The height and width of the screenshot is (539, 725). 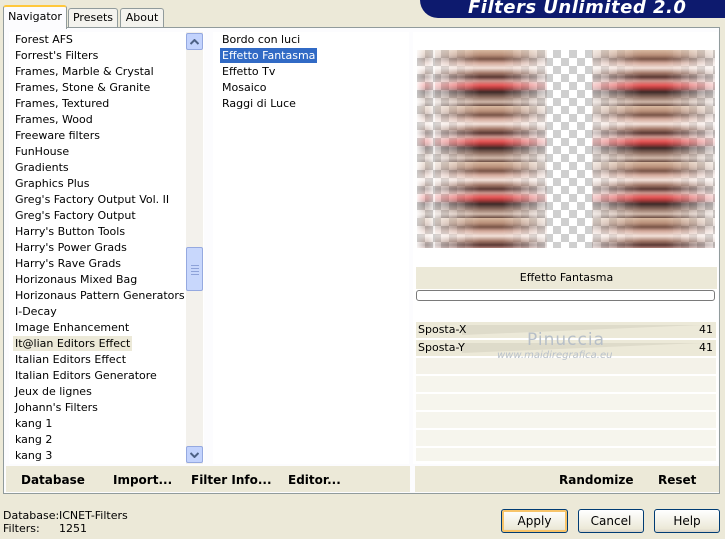 What do you see at coordinates (52, 183) in the screenshot?
I see `list-item: Graphics Plus` at bounding box center [52, 183].